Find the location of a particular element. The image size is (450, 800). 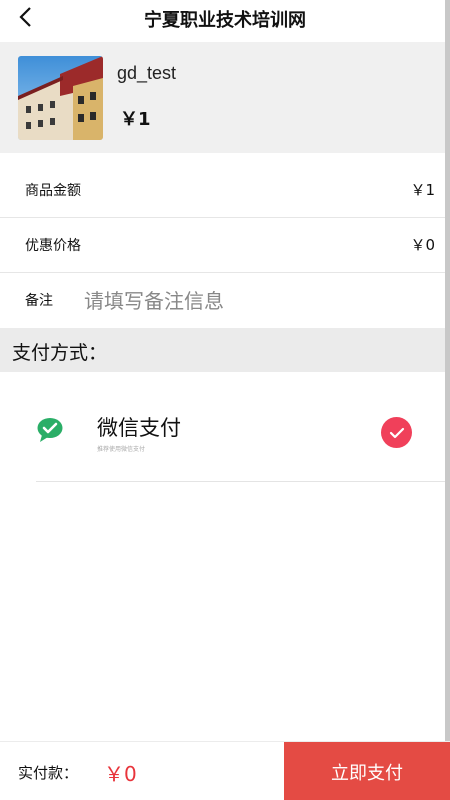

page-title: 宁夏职业技术培训网 is located at coordinates (225, 20).